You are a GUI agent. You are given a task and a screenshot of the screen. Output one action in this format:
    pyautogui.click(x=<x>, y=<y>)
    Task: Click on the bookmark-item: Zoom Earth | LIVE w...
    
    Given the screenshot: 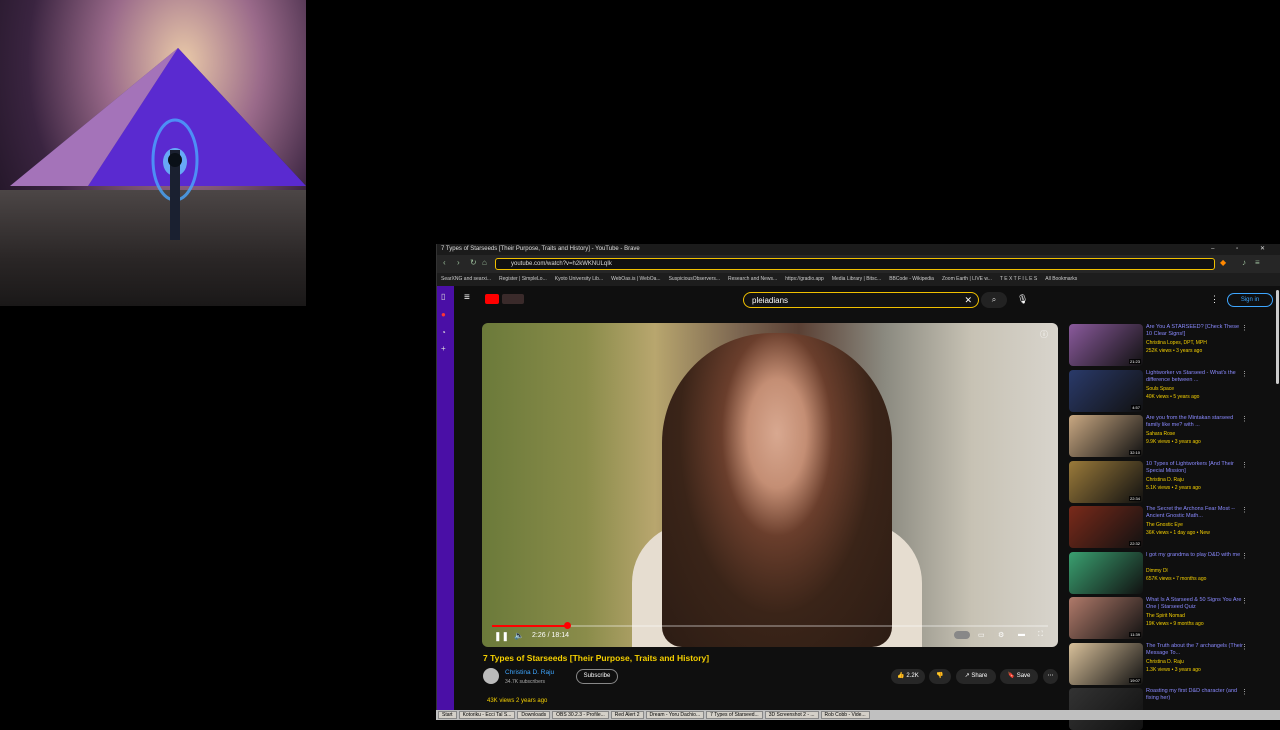 What is the action you would take?
    pyautogui.click(x=967, y=279)
    